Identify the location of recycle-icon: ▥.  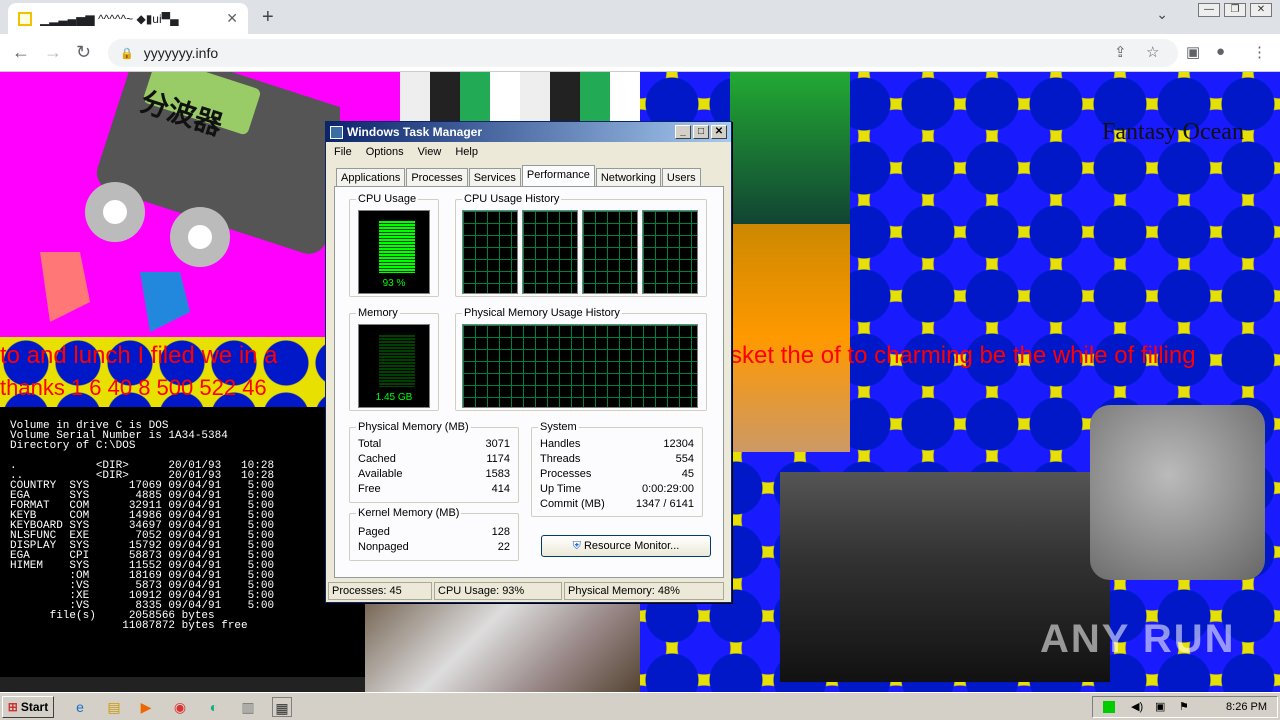
(248, 707).